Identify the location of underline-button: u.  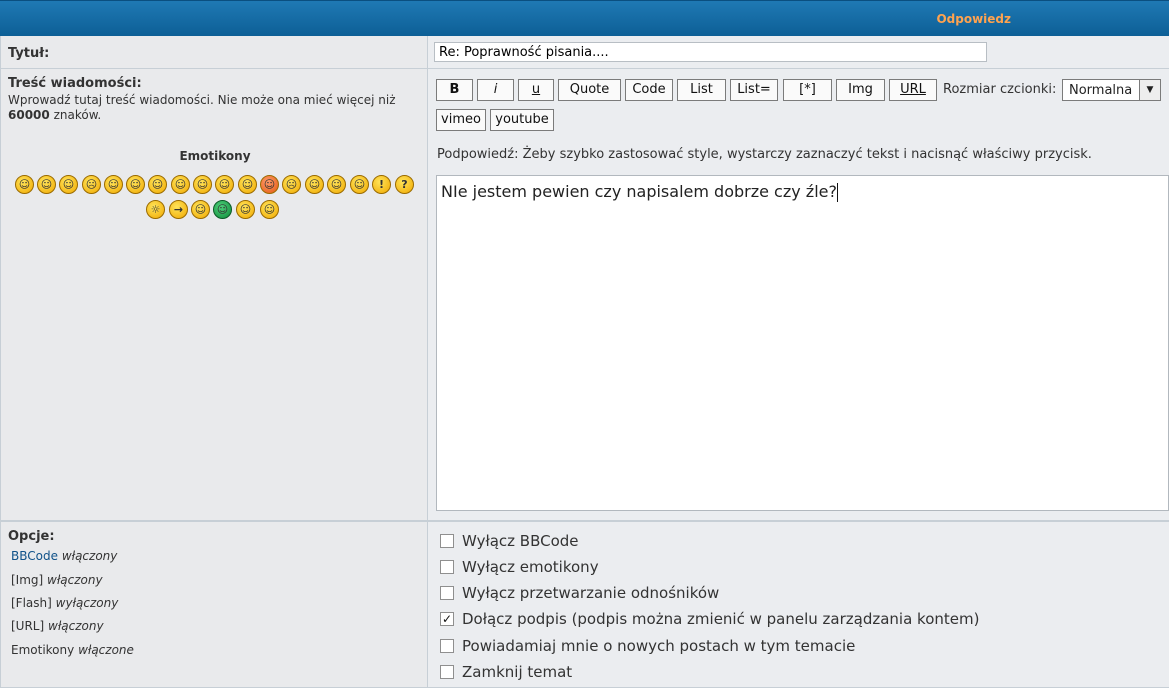
(536, 90).